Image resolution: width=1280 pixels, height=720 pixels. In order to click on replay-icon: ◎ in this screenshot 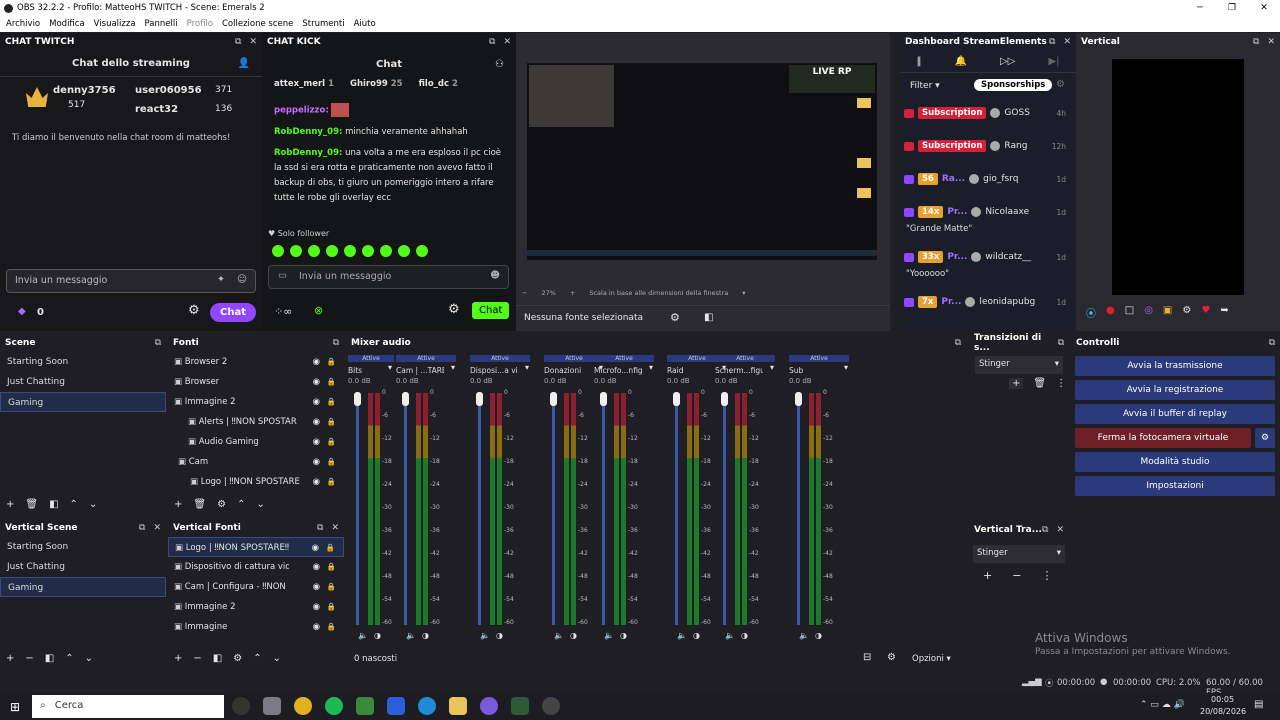, I will do `click(1148, 312)`.